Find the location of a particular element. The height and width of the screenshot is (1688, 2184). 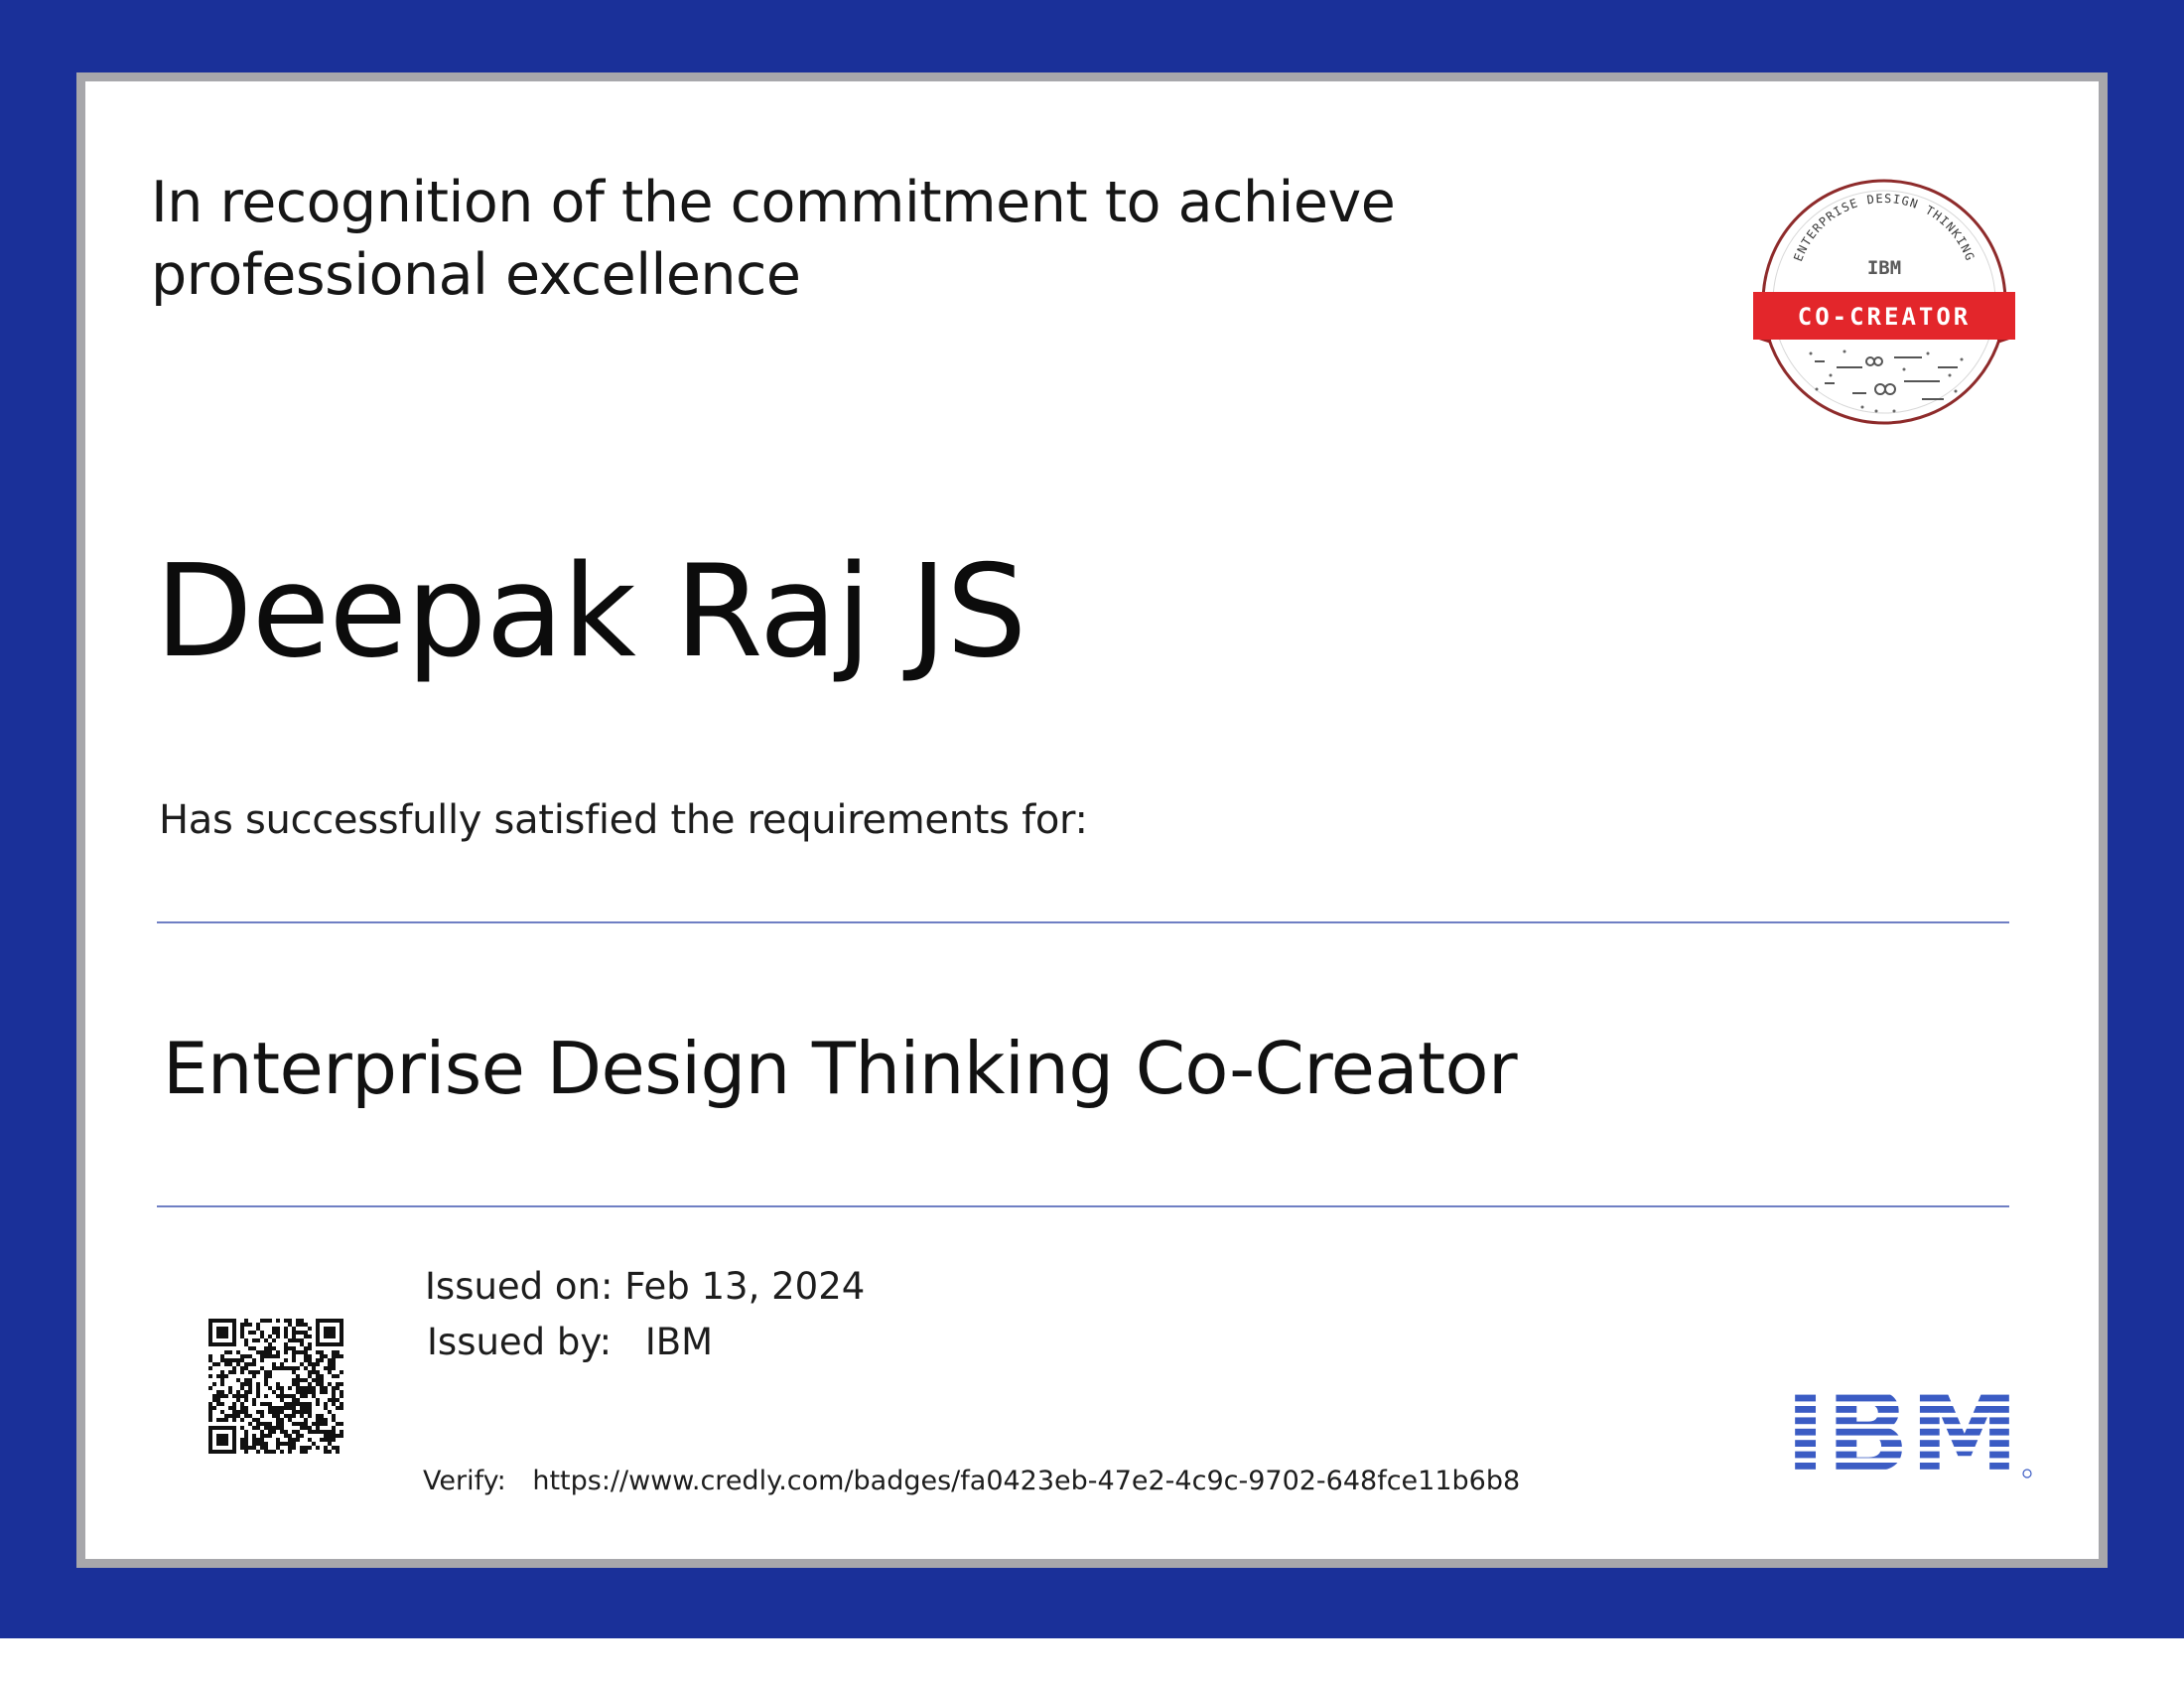

issued-on-label: Issued on: is located at coordinates (519, 1286).